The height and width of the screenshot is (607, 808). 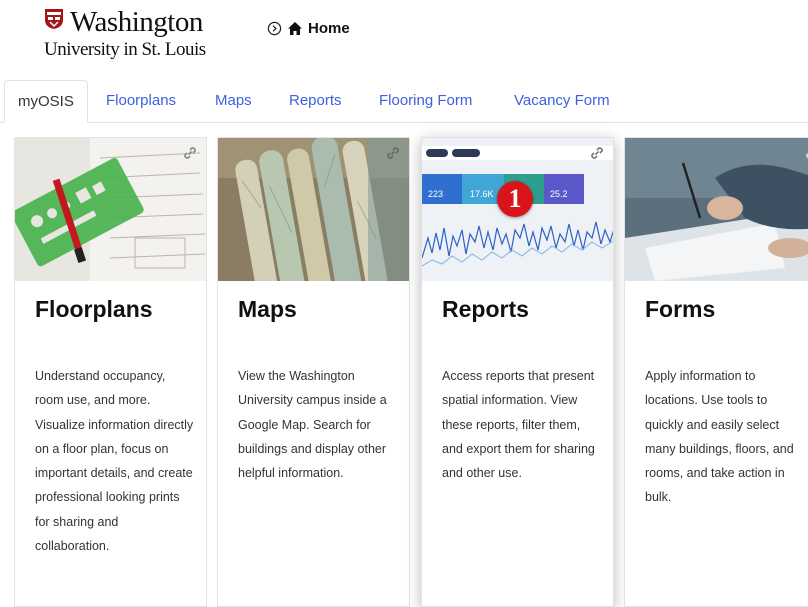 I want to click on crest-icon, so click(x=54, y=19).